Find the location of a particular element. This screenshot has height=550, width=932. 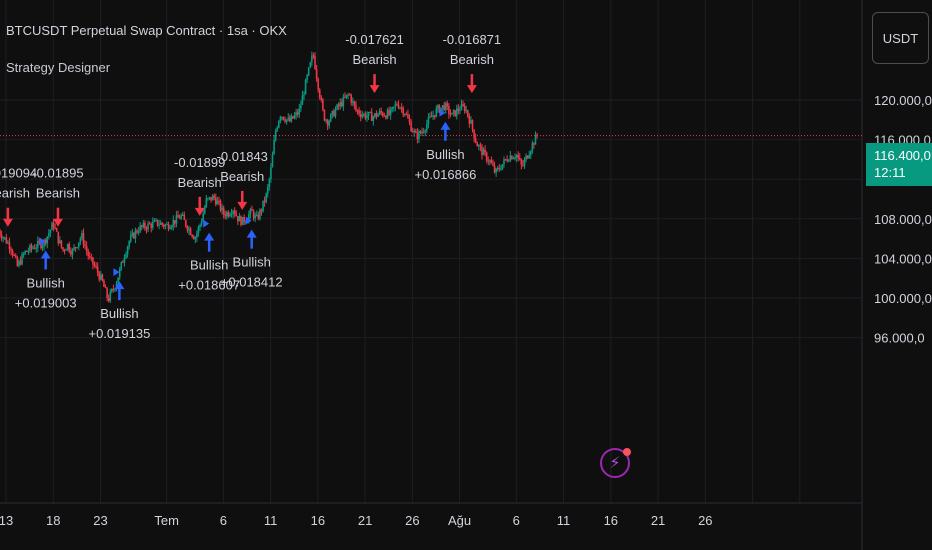

signal-triangle-icon is located at coordinates (116, 272).